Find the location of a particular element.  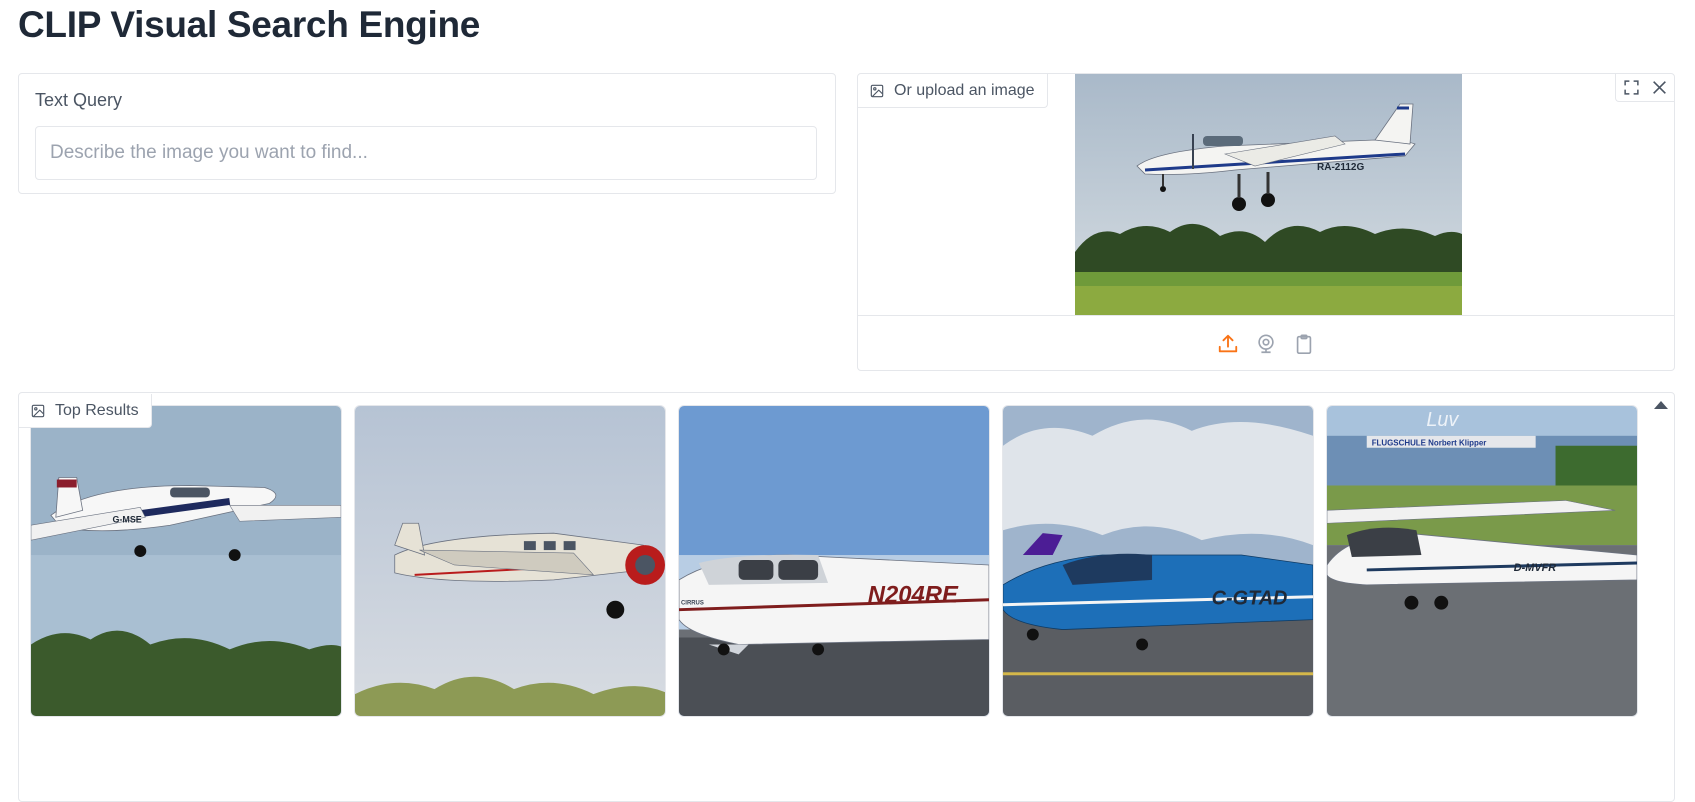

upload-icon is located at coordinates (1228, 343).